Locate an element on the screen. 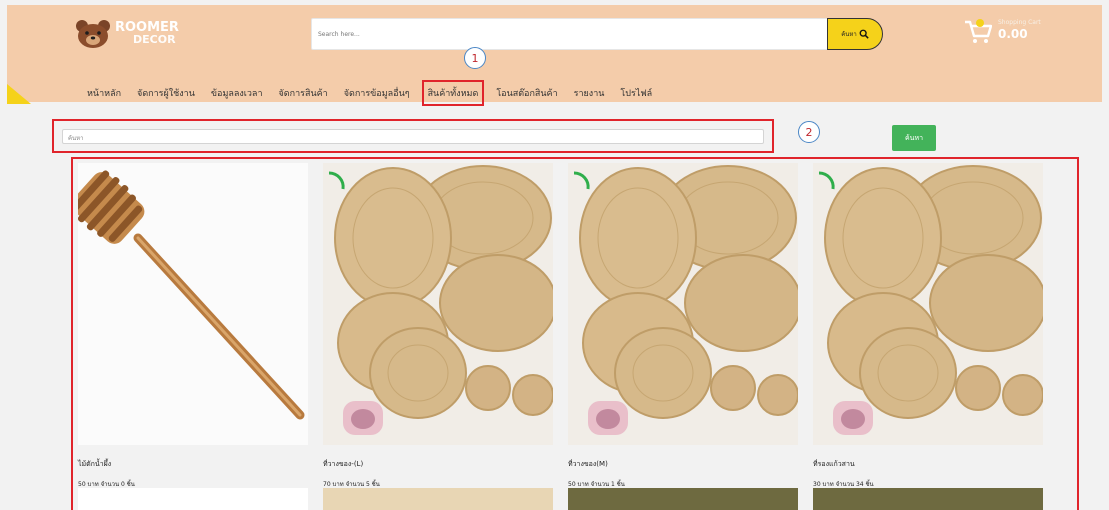 Image resolution: width=1109 pixels, height=510 pixels. nav-item-home: หน้าหลัก is located at coordinates (104, 93).